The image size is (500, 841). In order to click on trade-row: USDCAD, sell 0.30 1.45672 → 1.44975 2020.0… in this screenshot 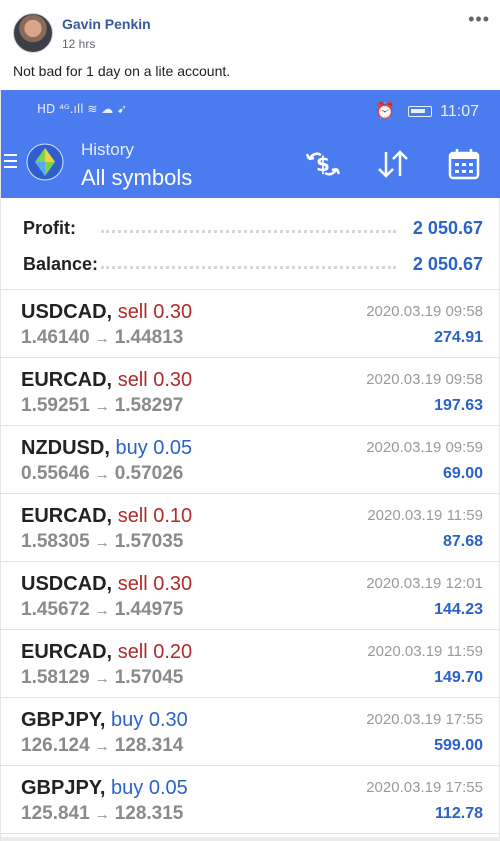, I will do `click(250, 596)`.